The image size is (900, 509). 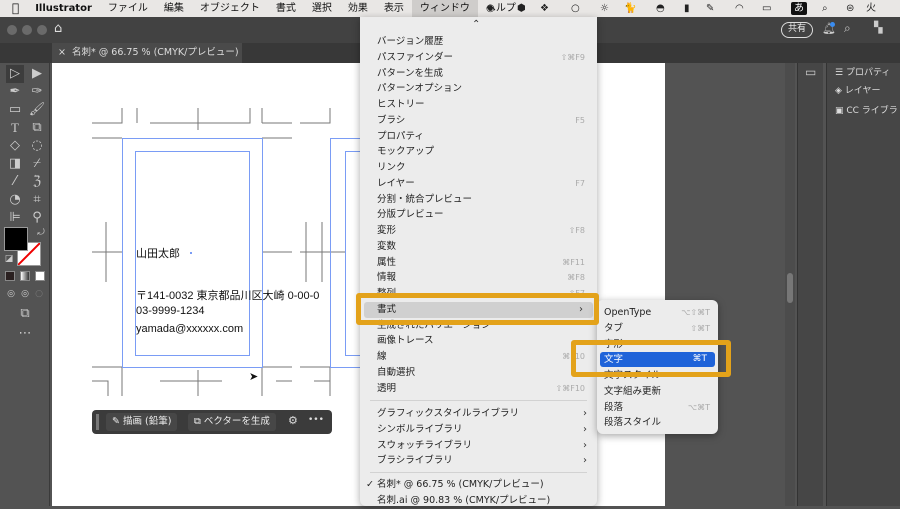 What do you see at coordinates (391, 120) in the screenshot?
I see `menu-item-label: ブラシ` at bounding box center [391, 120].